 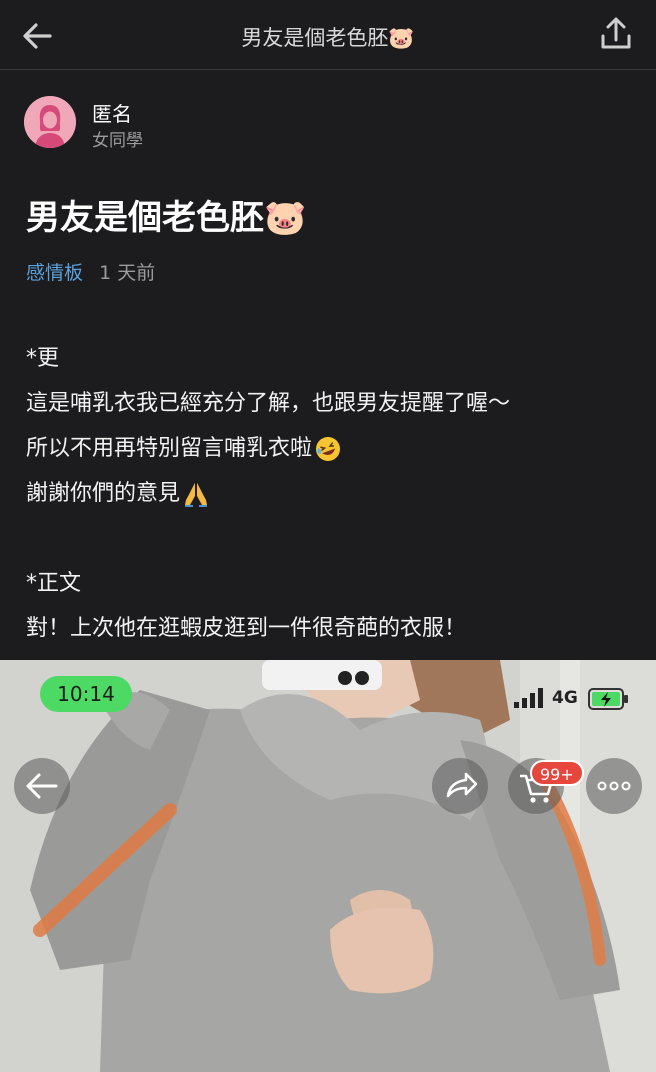 I want to click on battery-charging-icon, so click(x=608, y=699).